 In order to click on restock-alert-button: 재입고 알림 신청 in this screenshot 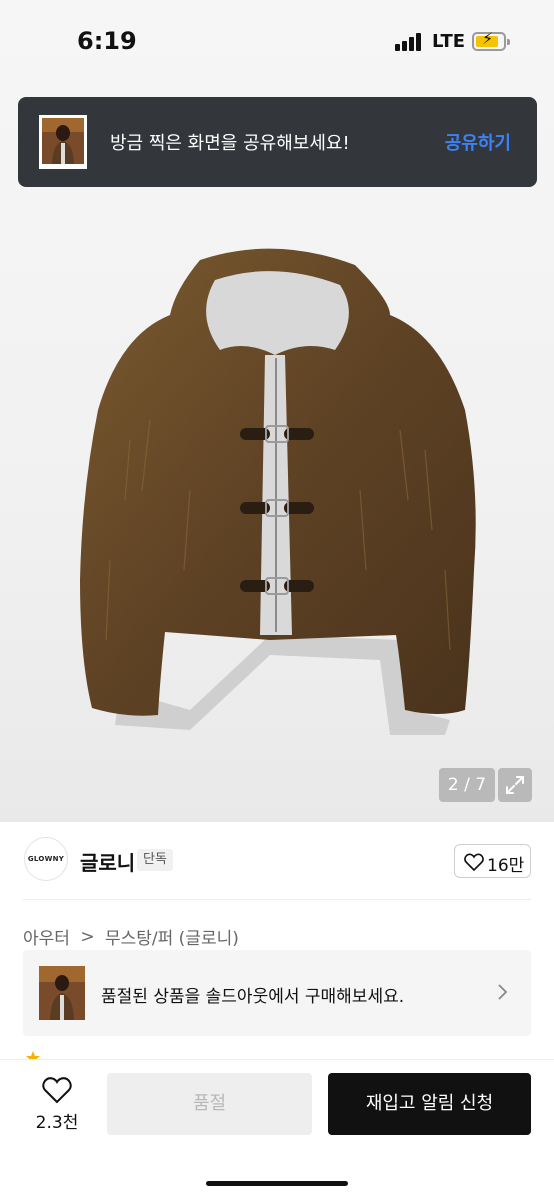, I will do `click(429, 1104)`.